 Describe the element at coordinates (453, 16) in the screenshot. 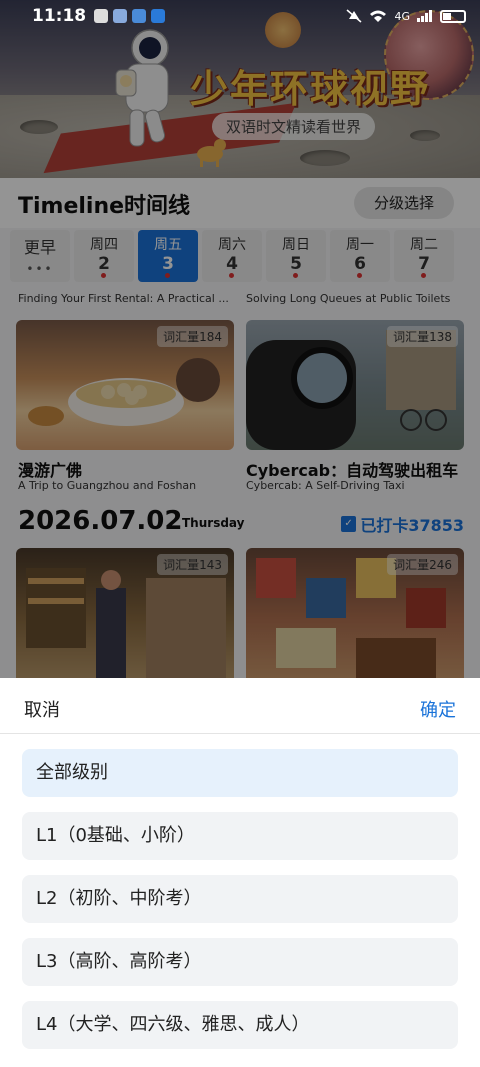

I see `battery-icon` at that location.